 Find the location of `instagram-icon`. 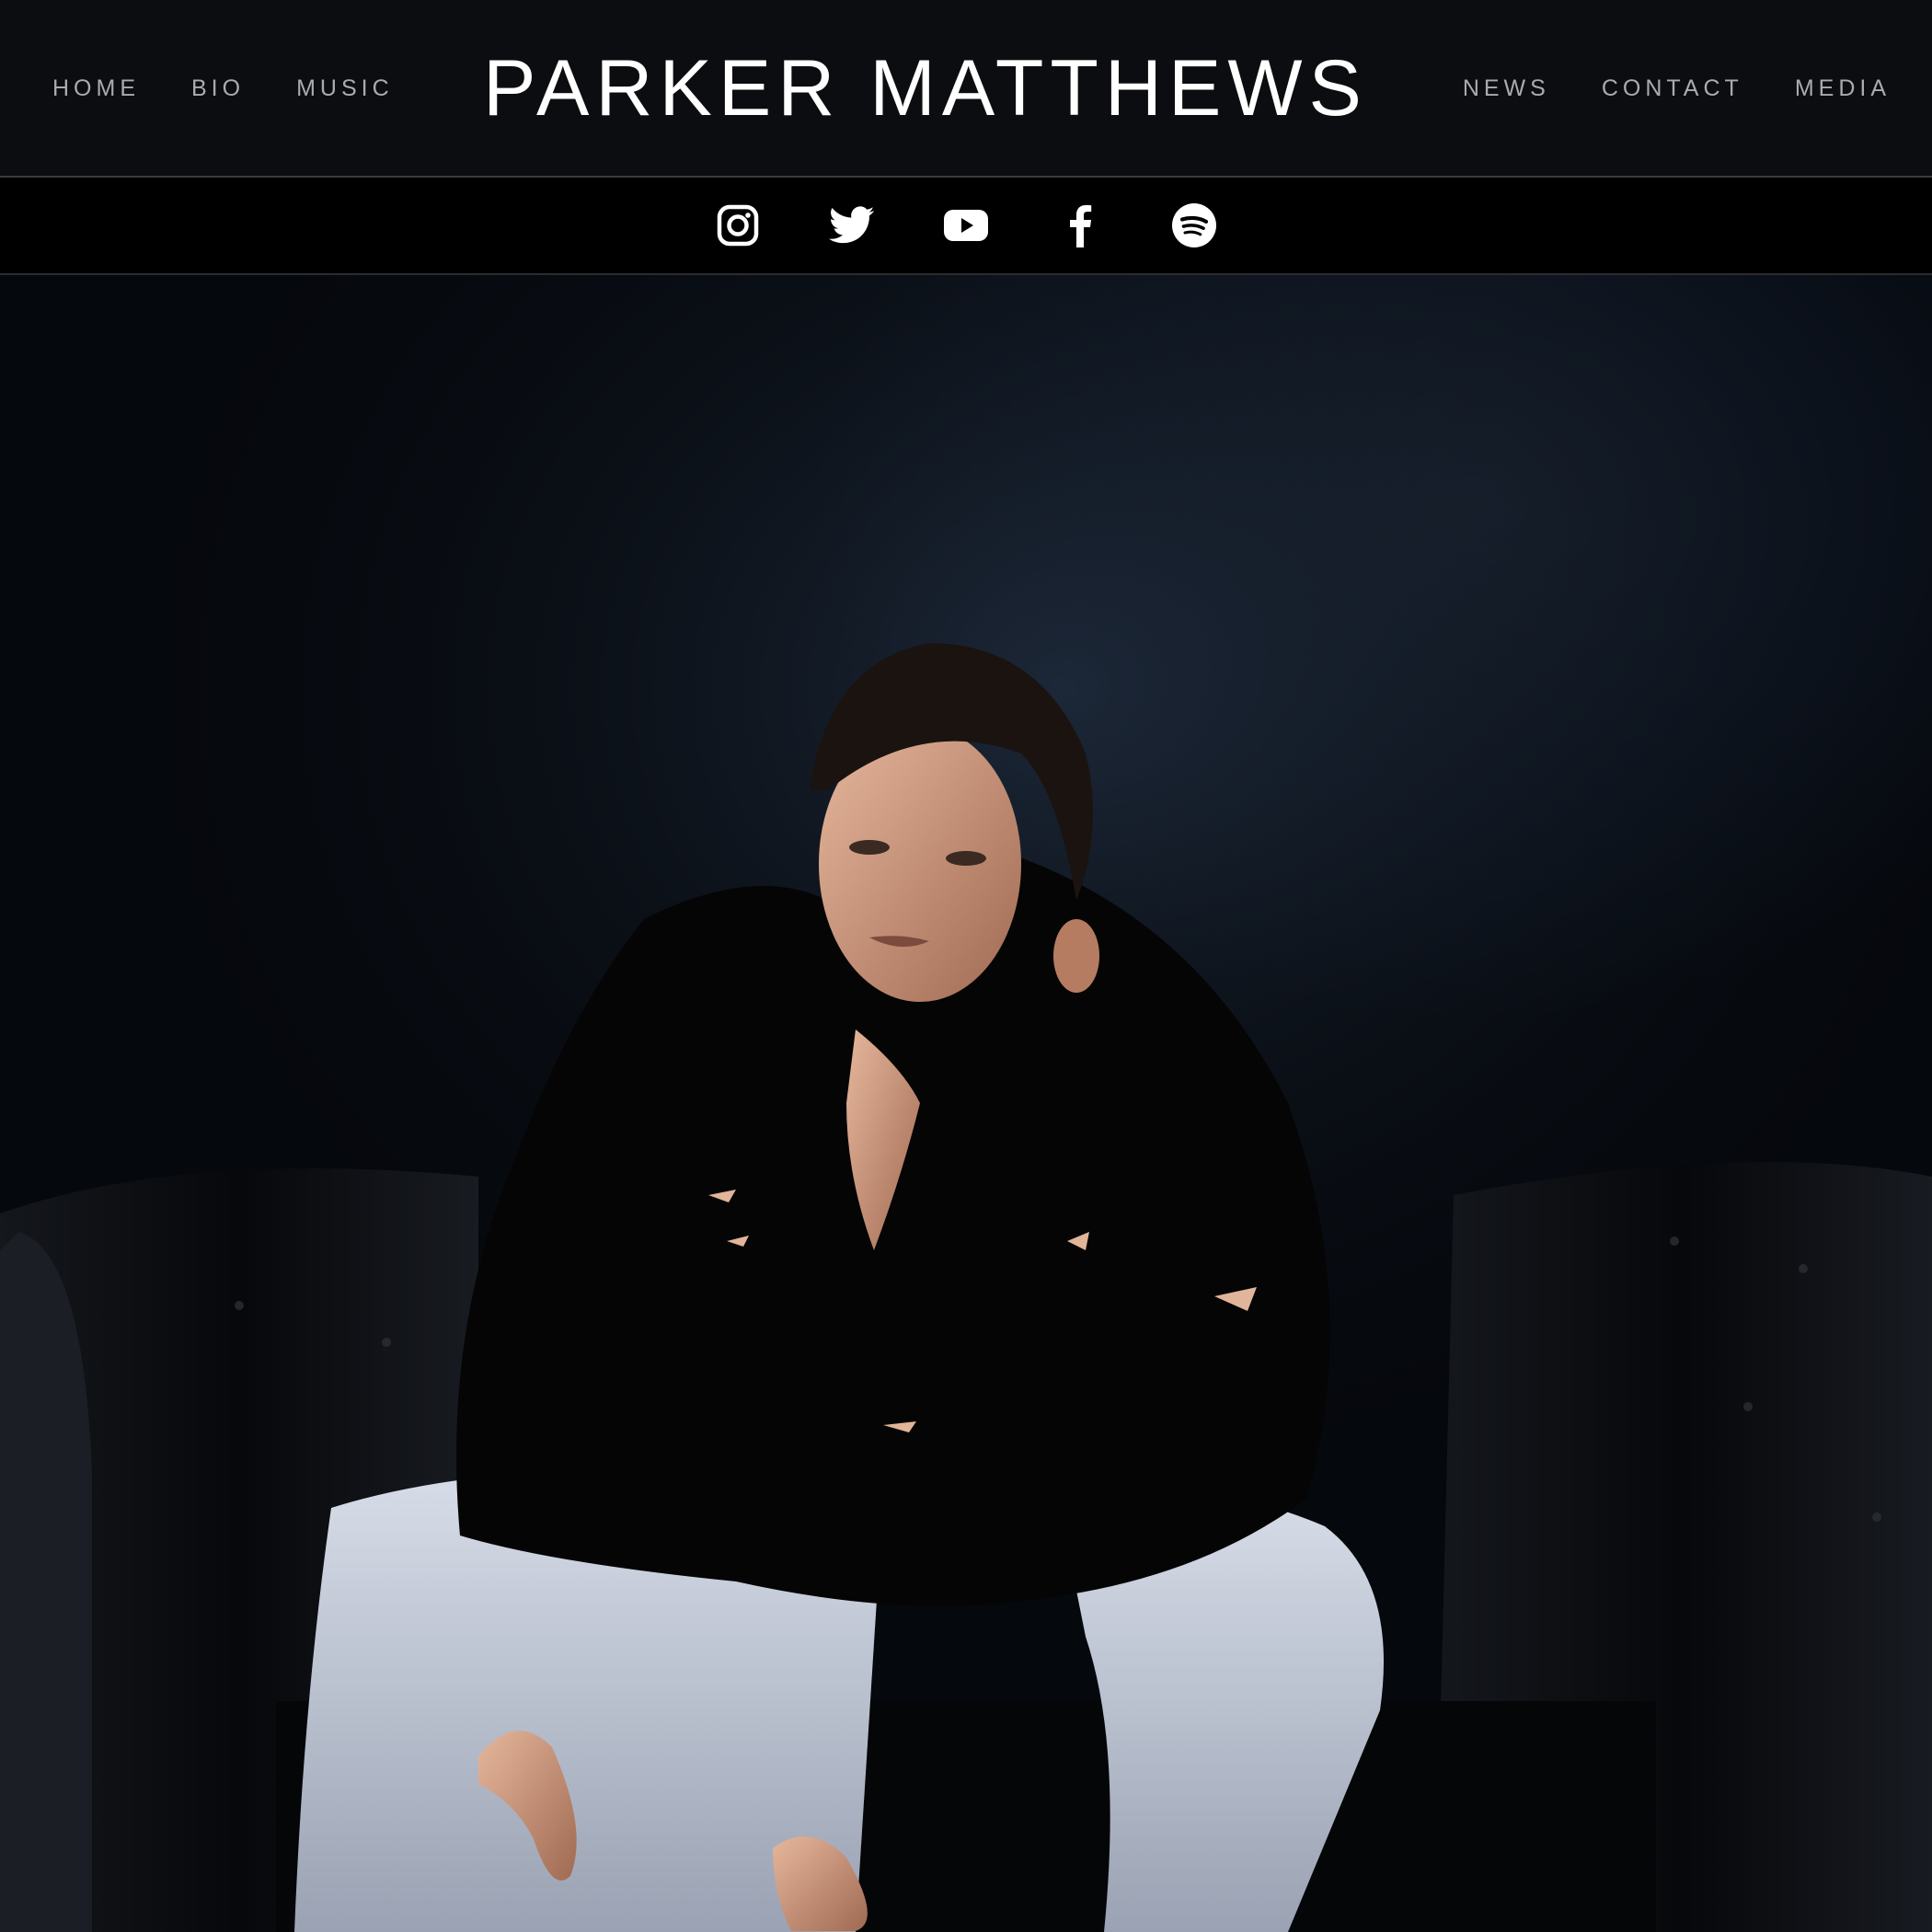

instagram-icon is located at coordinates (738, 225).